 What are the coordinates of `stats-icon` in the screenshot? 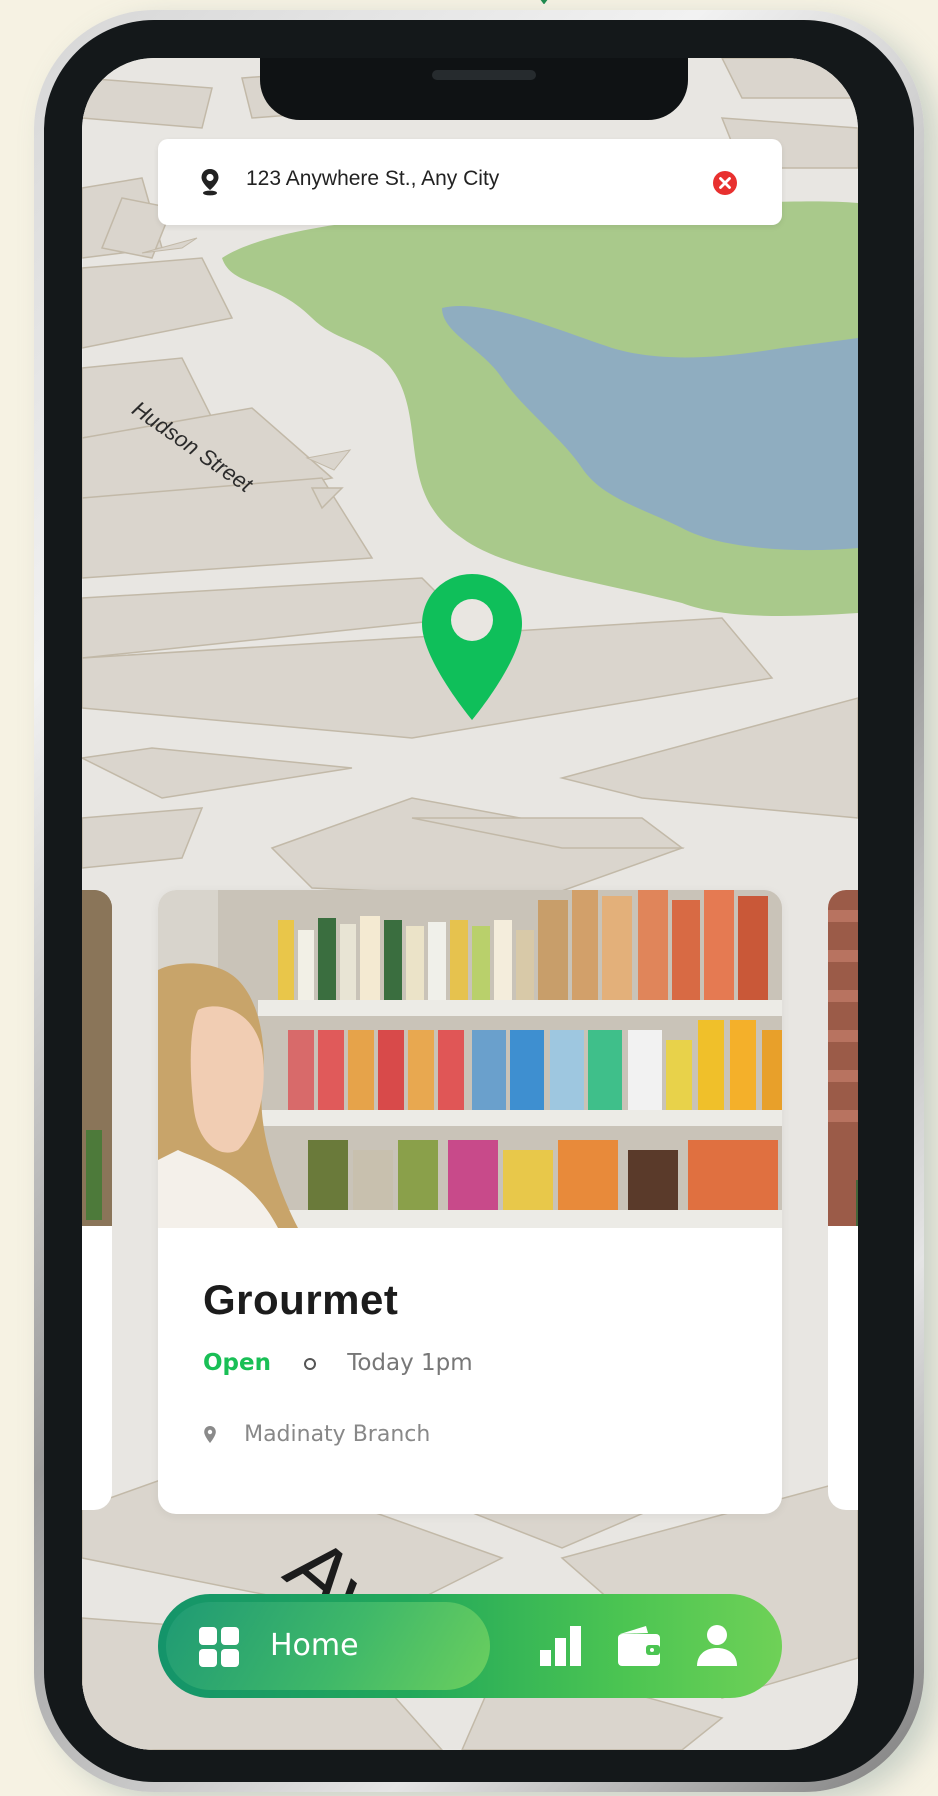 It's located at (561, 1645).